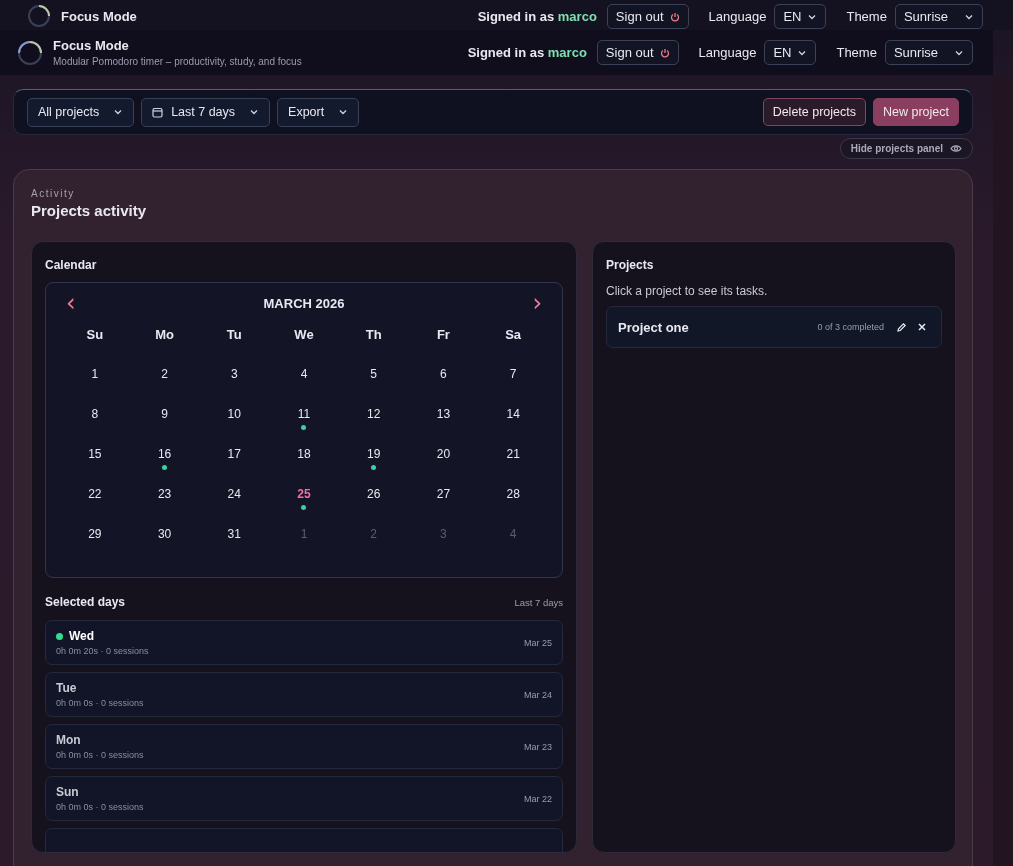 The width and height of the screenshot is (1013, 866). Describe the element at coordinates (443, 335) in the screenshot. I see `weekday-label: Fr` at that location.